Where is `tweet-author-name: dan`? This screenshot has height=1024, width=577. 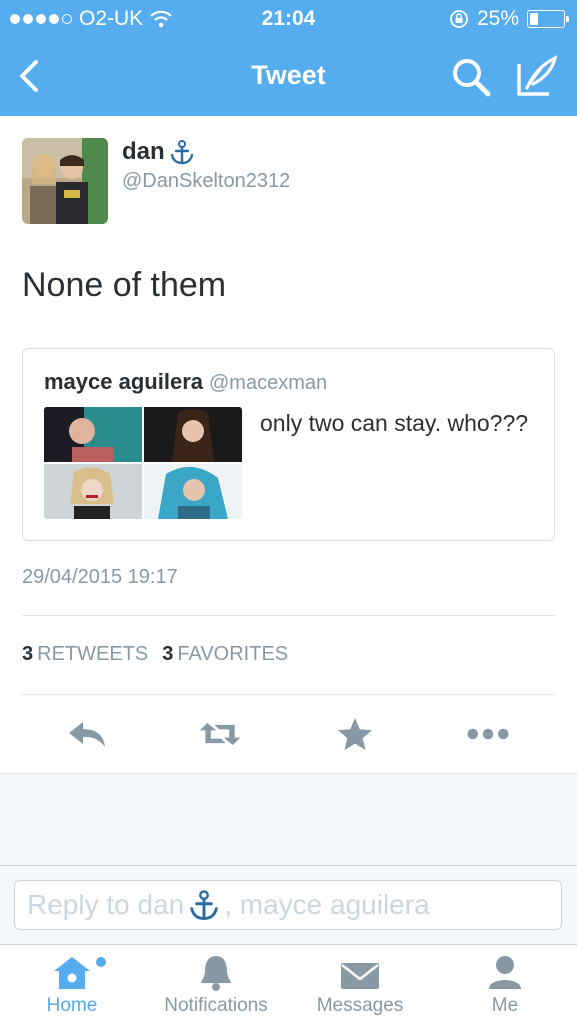
tweet-author-name: dan is located at coordinates (158, 152).